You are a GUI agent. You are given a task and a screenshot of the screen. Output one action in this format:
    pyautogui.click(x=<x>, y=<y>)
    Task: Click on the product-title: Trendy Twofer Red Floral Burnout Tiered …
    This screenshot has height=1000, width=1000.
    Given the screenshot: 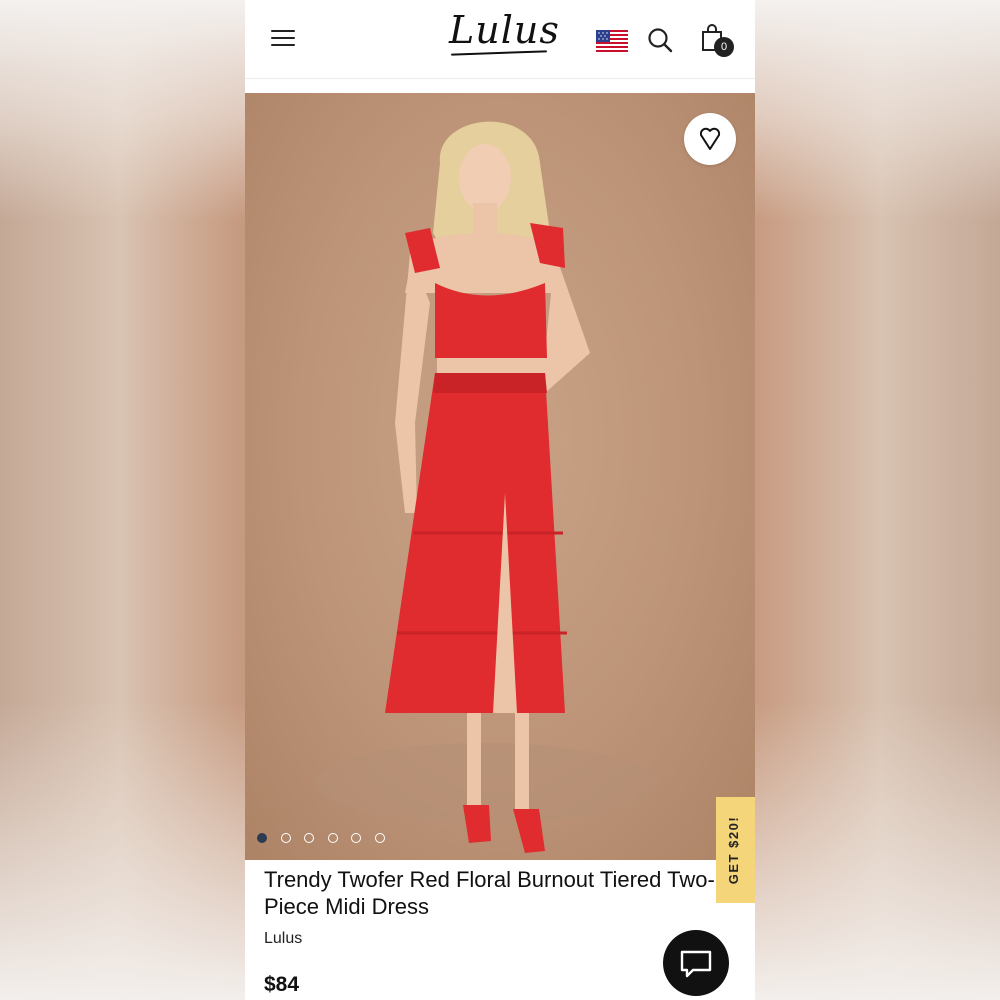 What is the action you would take?
    pyautogui.click(x=489, y=893)
    